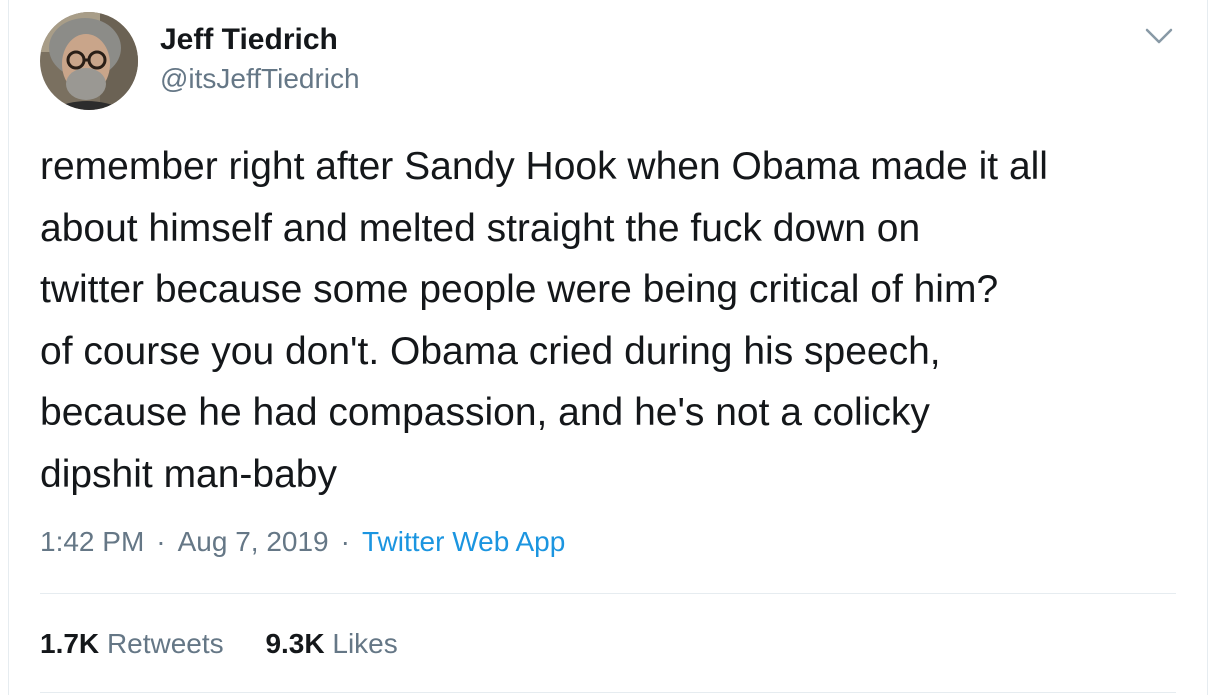 This screenshot has height=695, width=1219. Describe the element at coordinates (331, 643) in the screenshot. I see `likes-stat: 9.3K Likes` at that location.